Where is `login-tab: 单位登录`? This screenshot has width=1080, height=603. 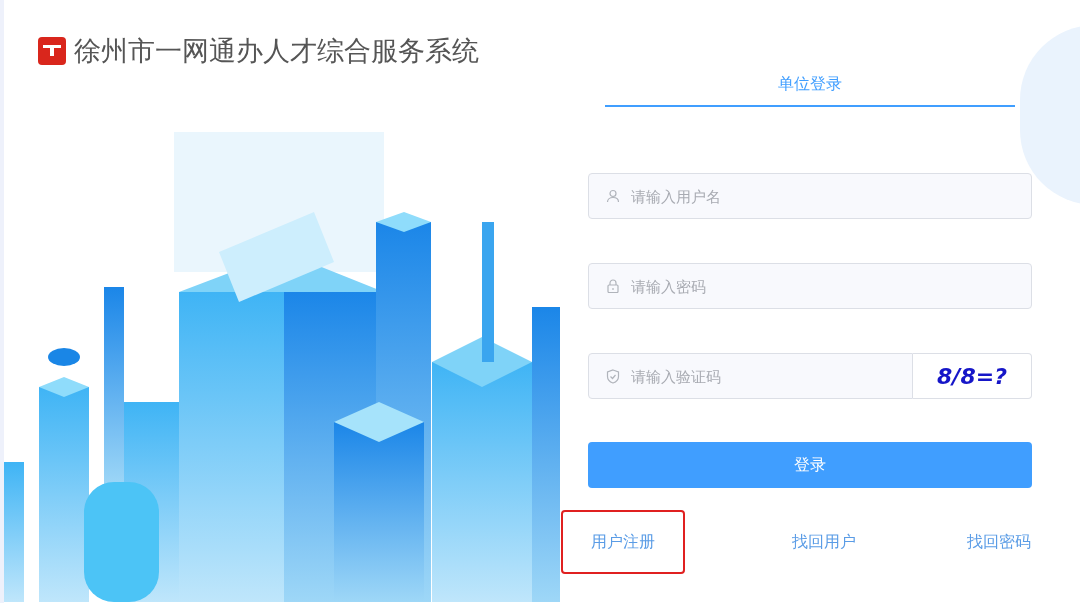 login-tab: 单位登录 is located at coordinates (810, 89).